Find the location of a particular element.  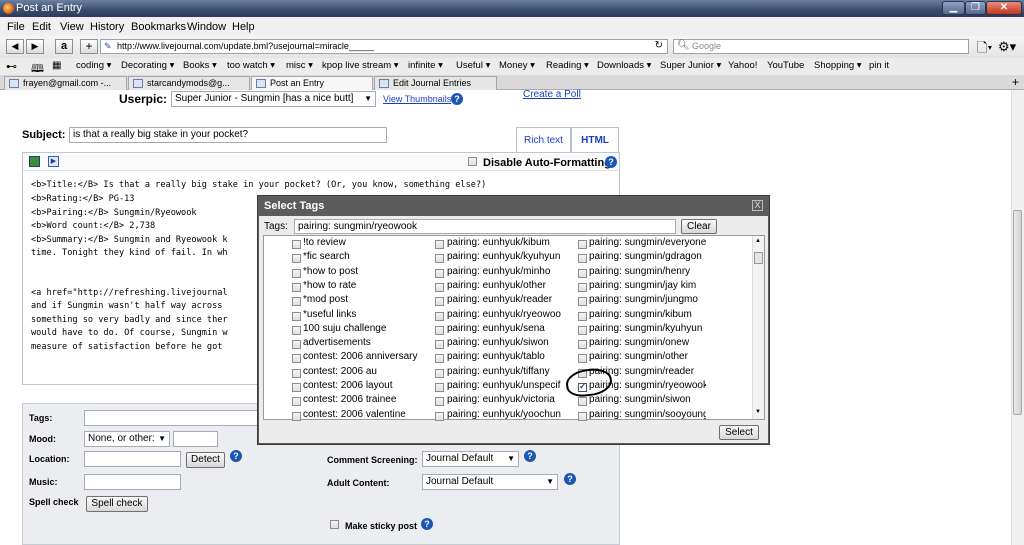

tag-option-label: contest: 2006 layout is located at coordinates (366, 385).